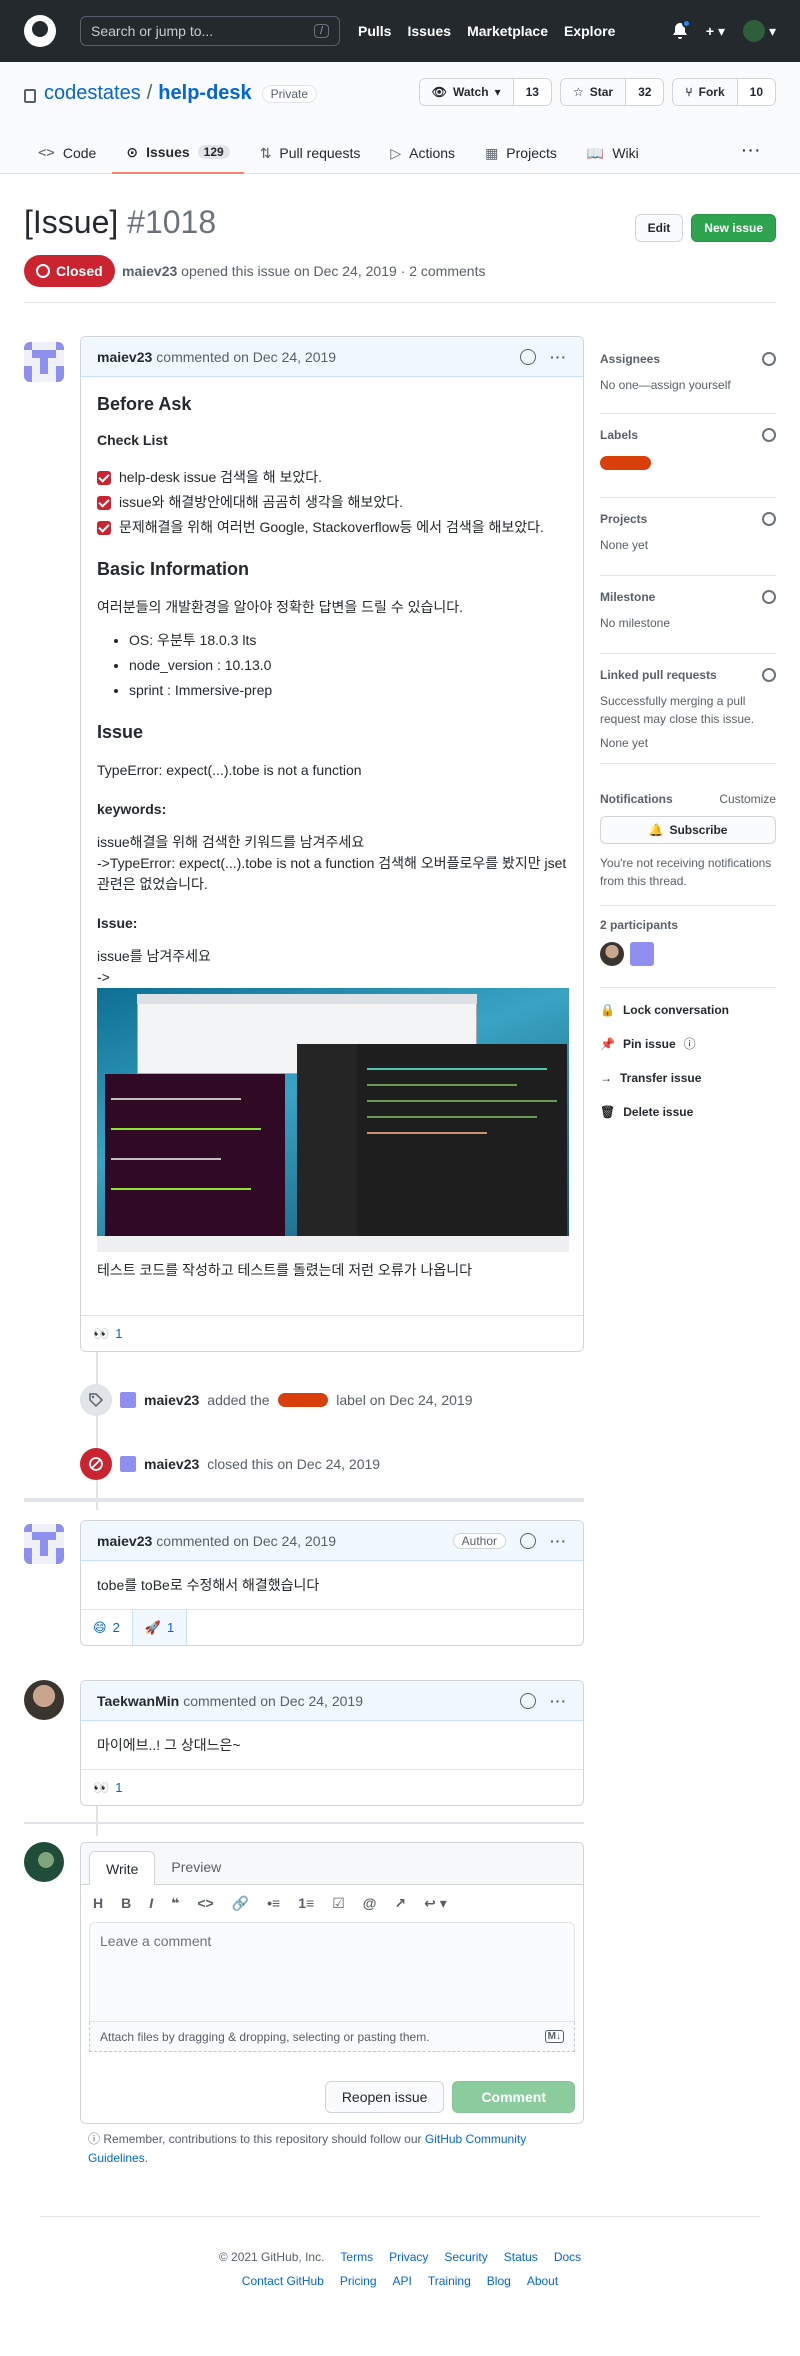 Image resolution: width=800 pixels, height=2356 pixels. I want to click on error-screenshot-image, so click(333, 1120).